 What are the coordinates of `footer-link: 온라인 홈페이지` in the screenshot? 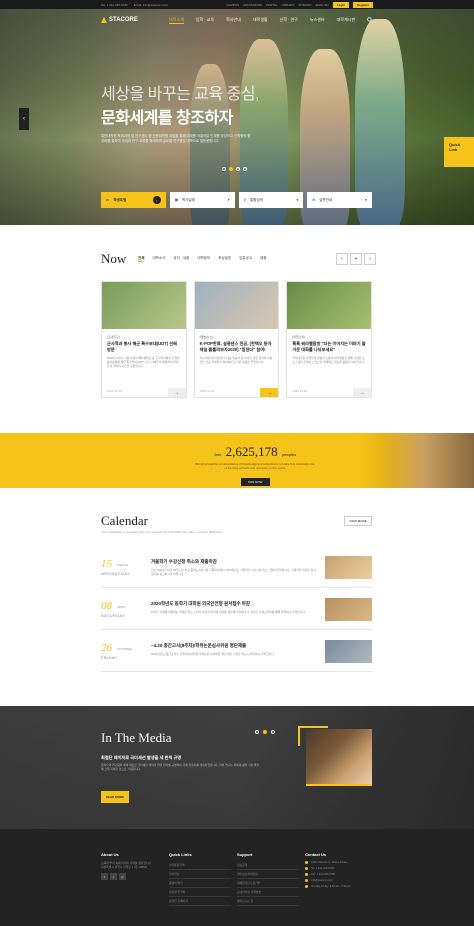 It's located at (200, 901).